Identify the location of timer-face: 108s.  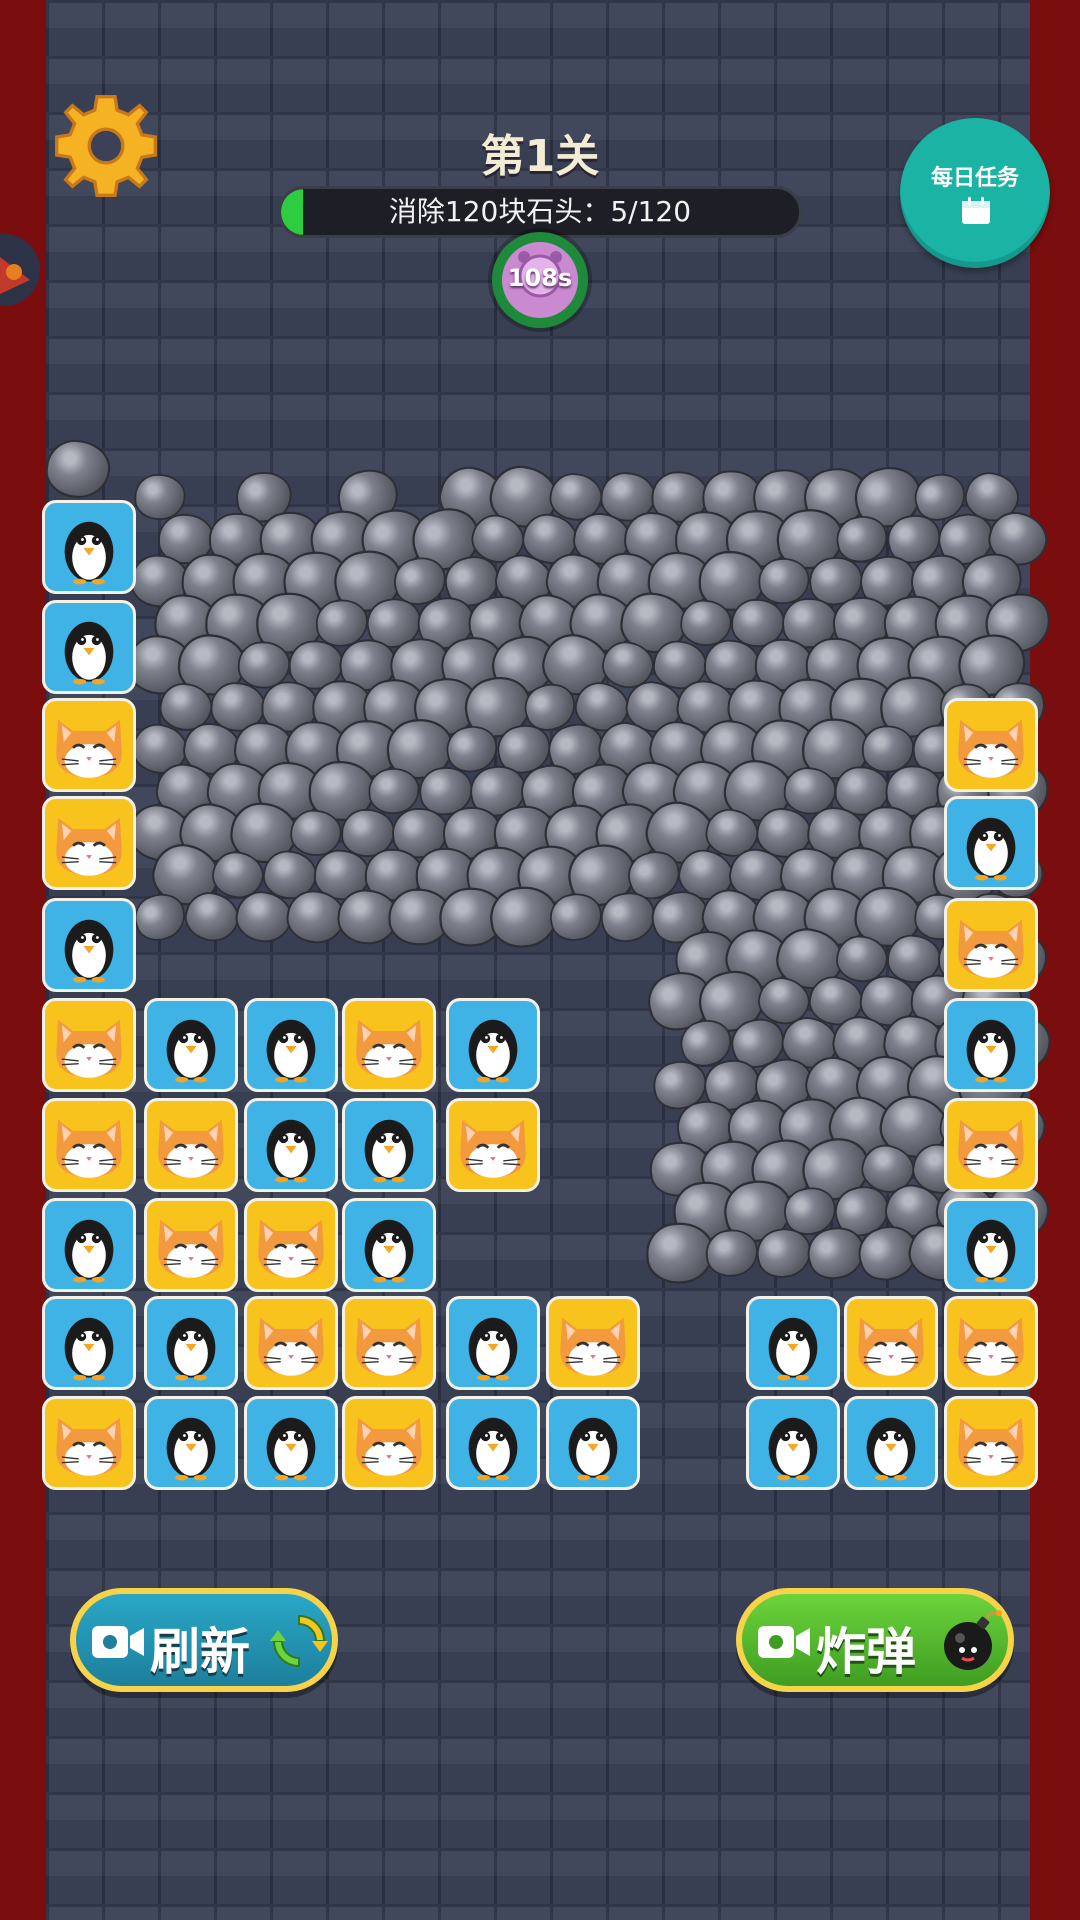
(540, 280).